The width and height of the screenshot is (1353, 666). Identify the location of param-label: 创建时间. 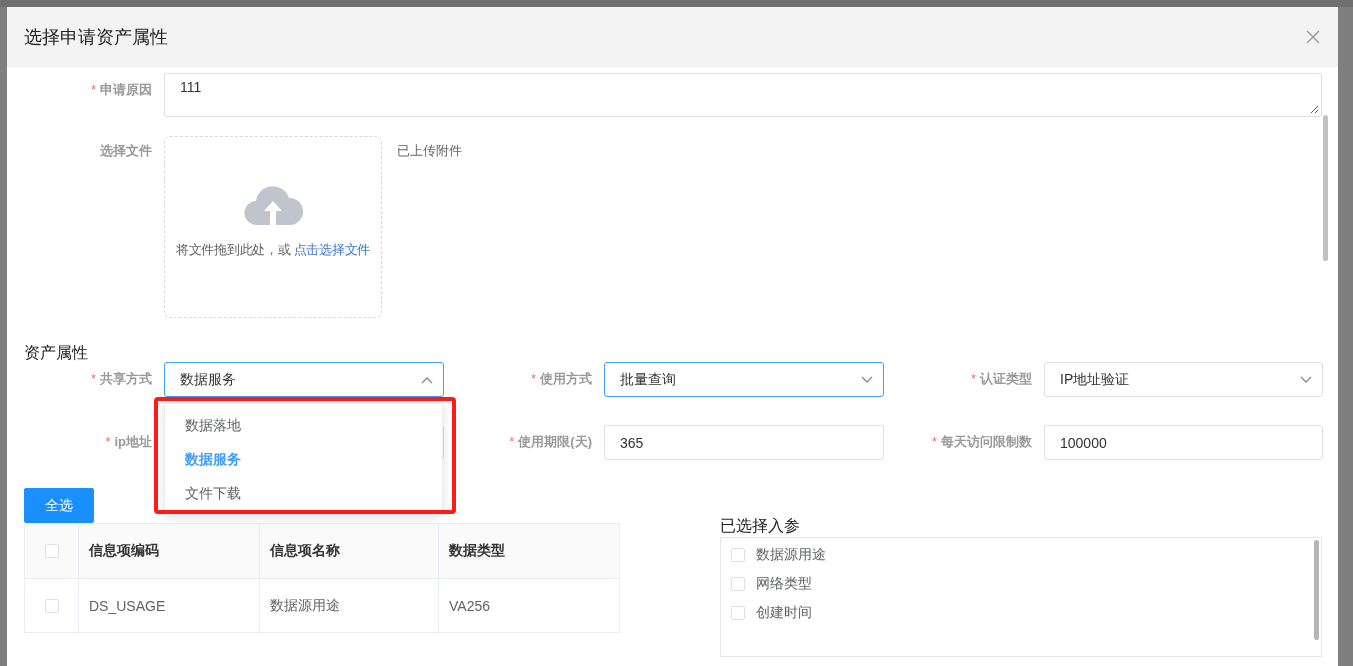
(784, 612).